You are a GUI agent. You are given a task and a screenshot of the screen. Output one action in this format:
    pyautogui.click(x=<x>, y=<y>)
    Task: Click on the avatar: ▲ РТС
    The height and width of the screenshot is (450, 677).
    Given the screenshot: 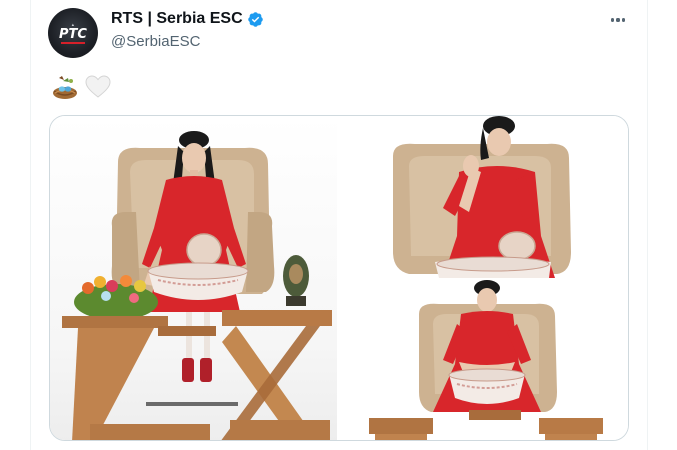 What is the action you would take?
    pyautogui.click(x=73, y=33)
    